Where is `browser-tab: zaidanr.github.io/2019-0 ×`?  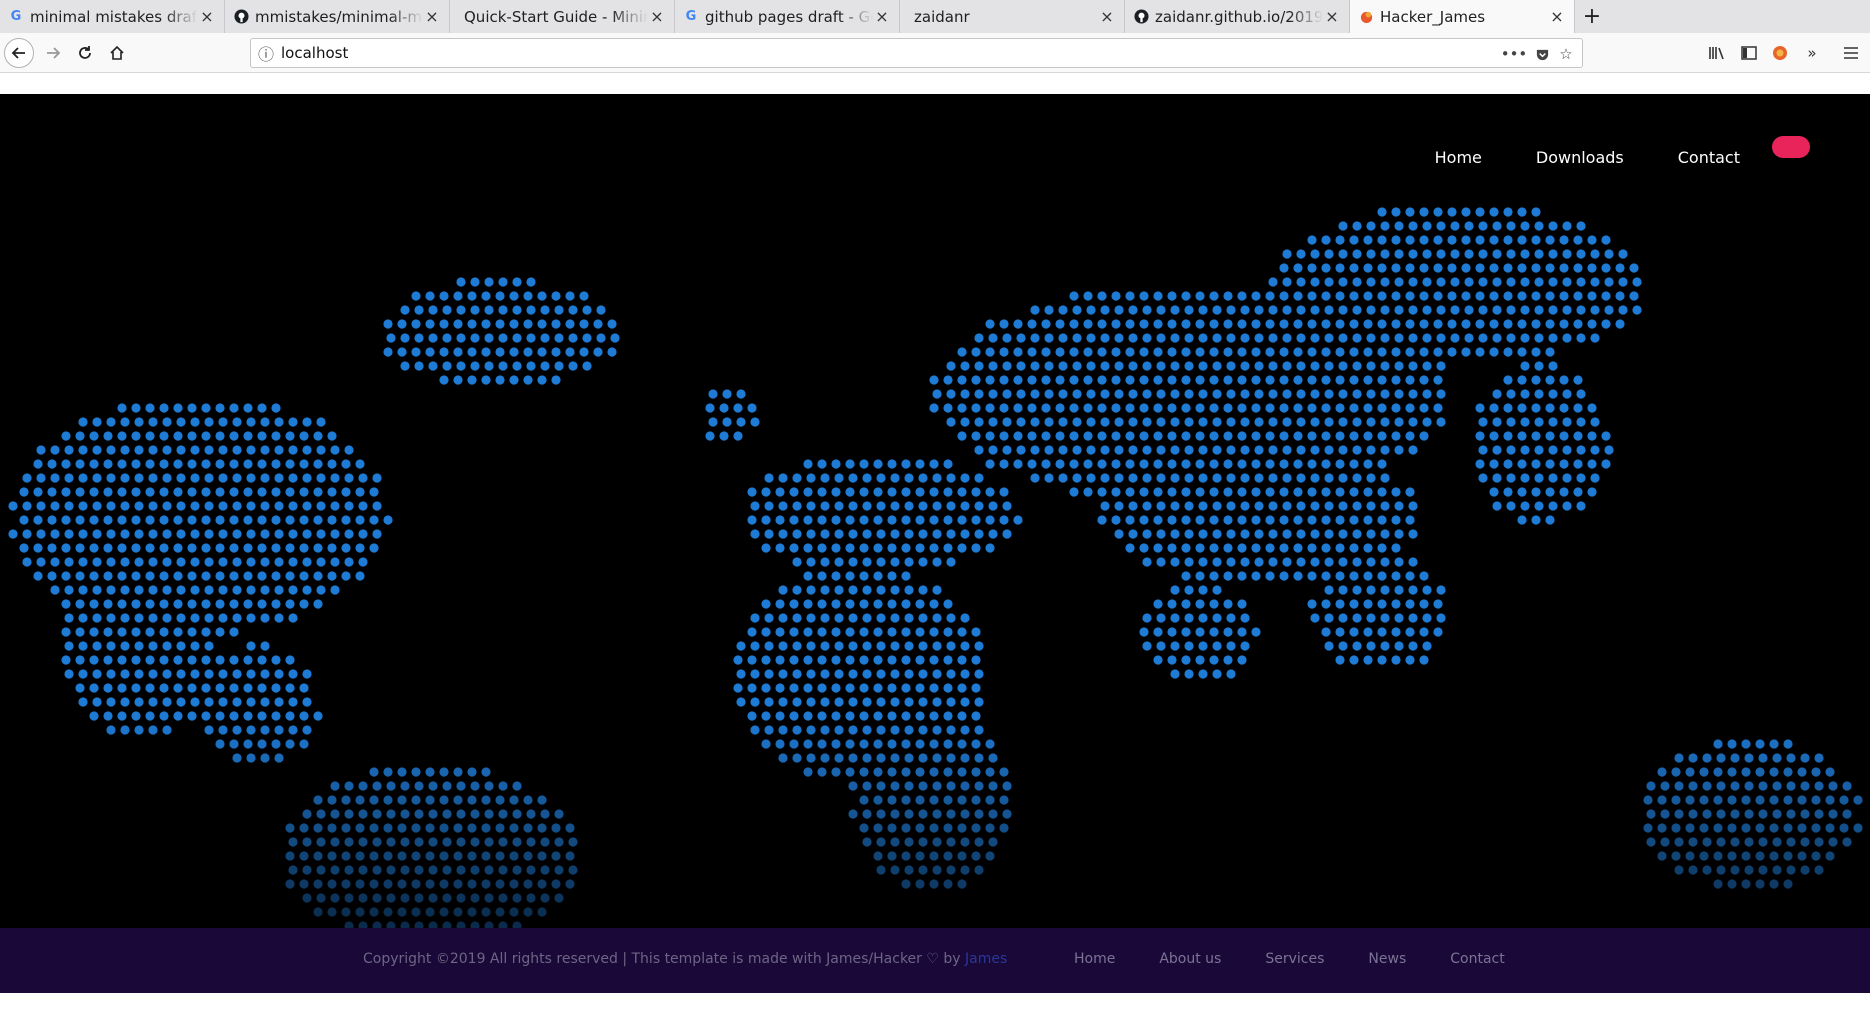
browser-tab: zaidanr.github.io/2019-0 × is located at coordinates (1237, 16).